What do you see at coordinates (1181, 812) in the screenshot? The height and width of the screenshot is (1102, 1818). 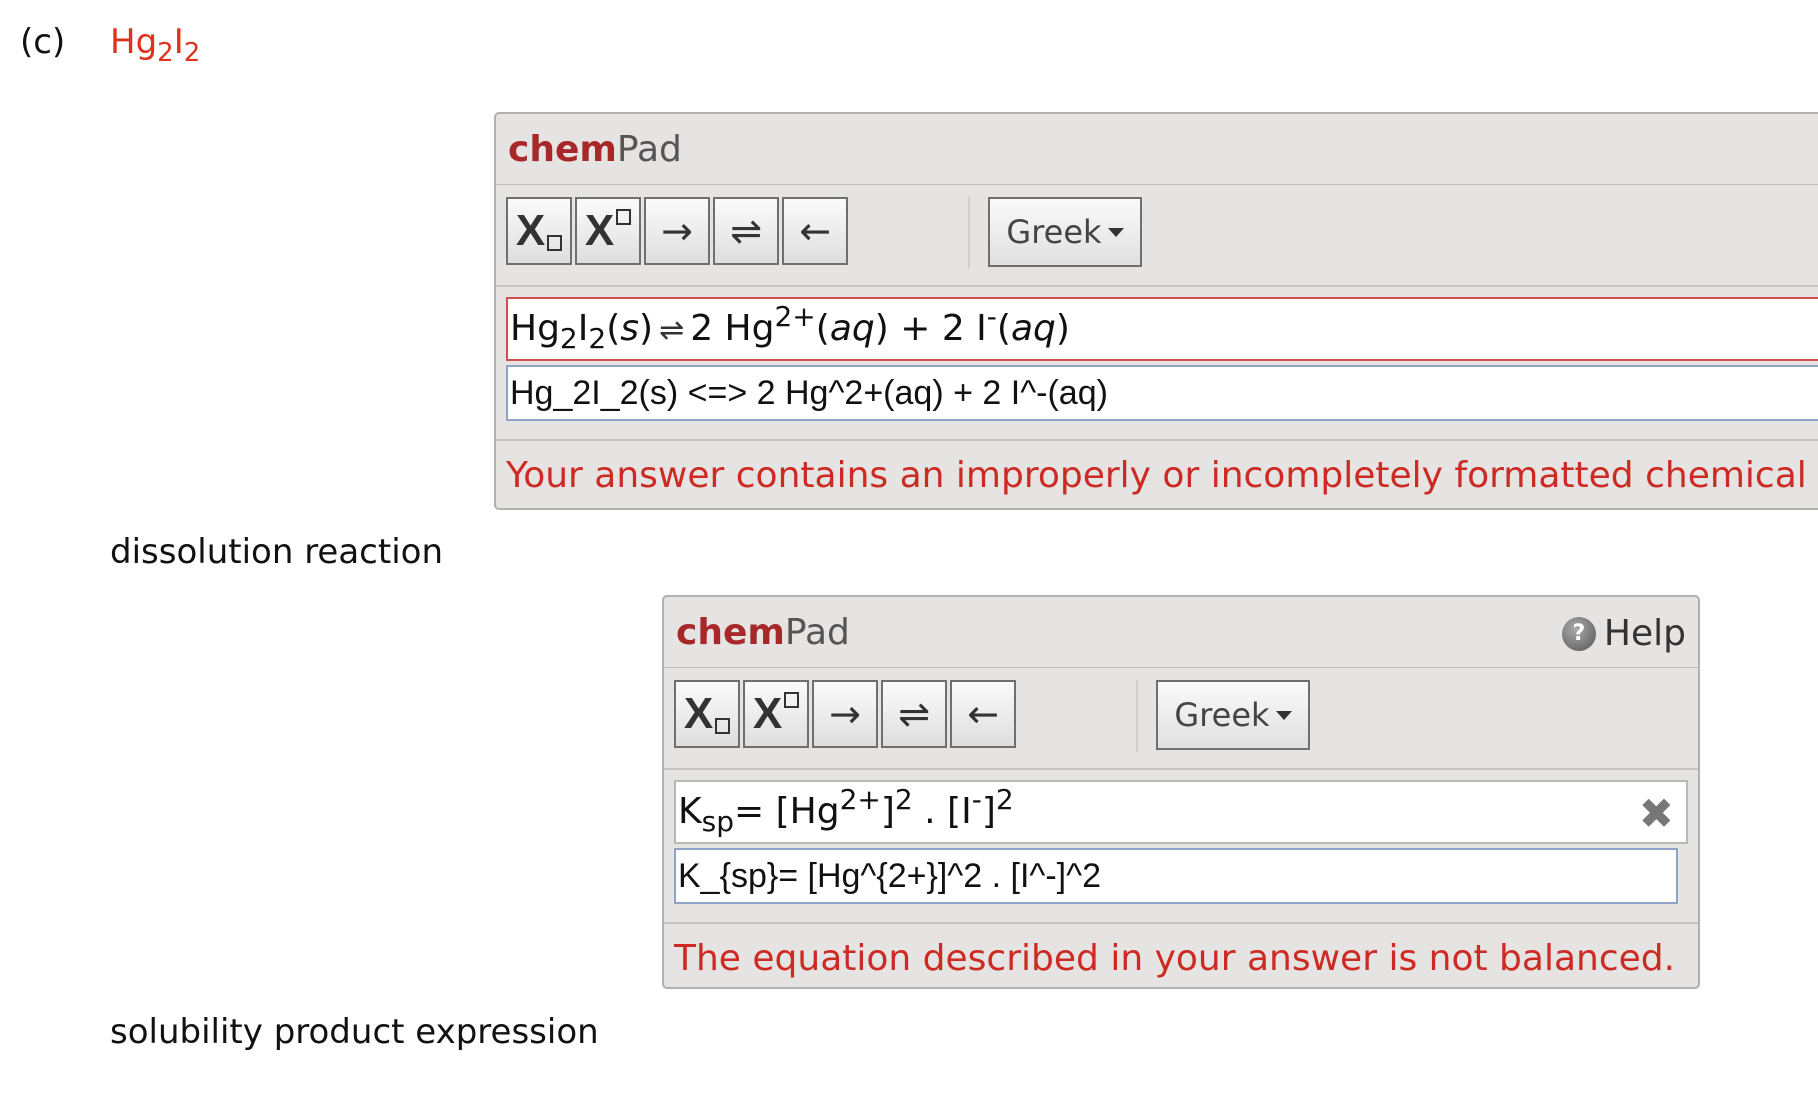 I see `rendered-expression: Ksp= [Hg2+]2 . [I-]2 ✖` at bounding box center [1181, 812].